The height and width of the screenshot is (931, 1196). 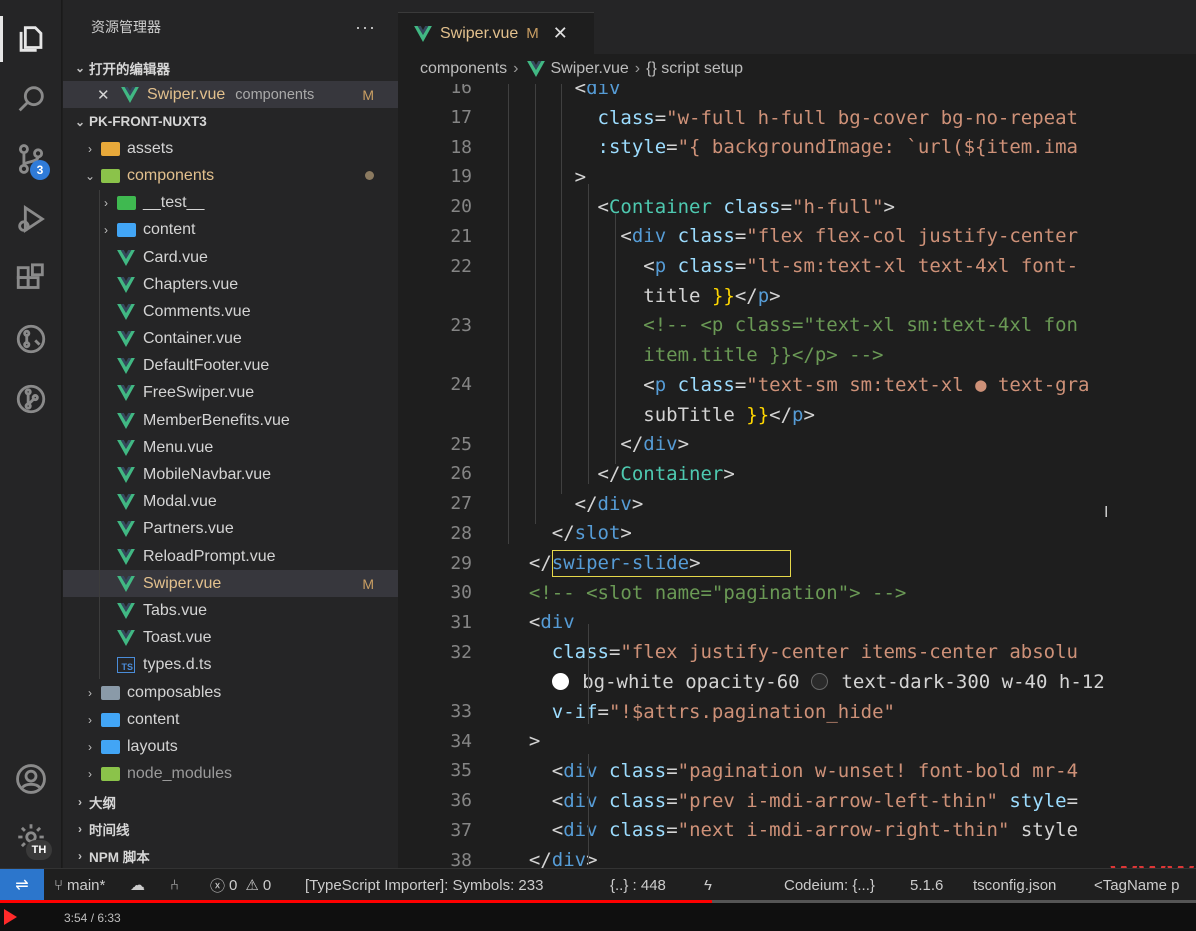 I want to click on run-debug-icon, so click(x=31, y=219).